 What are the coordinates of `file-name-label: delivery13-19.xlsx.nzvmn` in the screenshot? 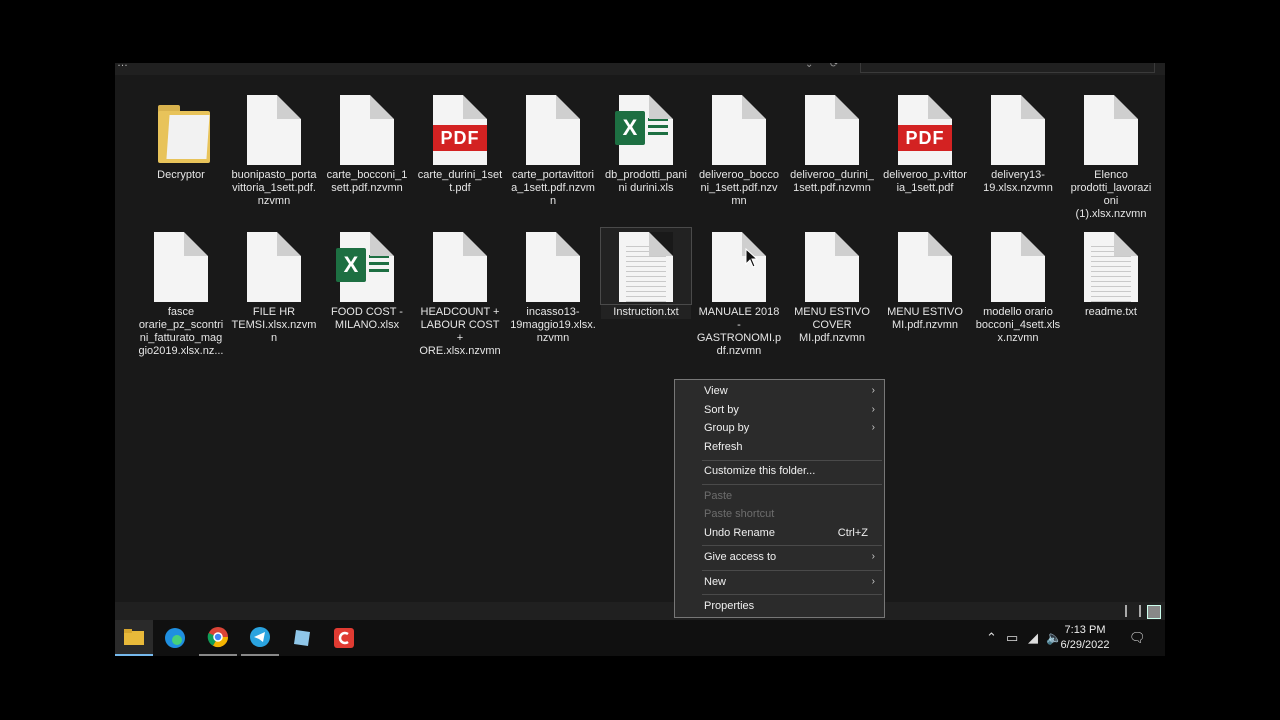 It's located at (1018, 181).